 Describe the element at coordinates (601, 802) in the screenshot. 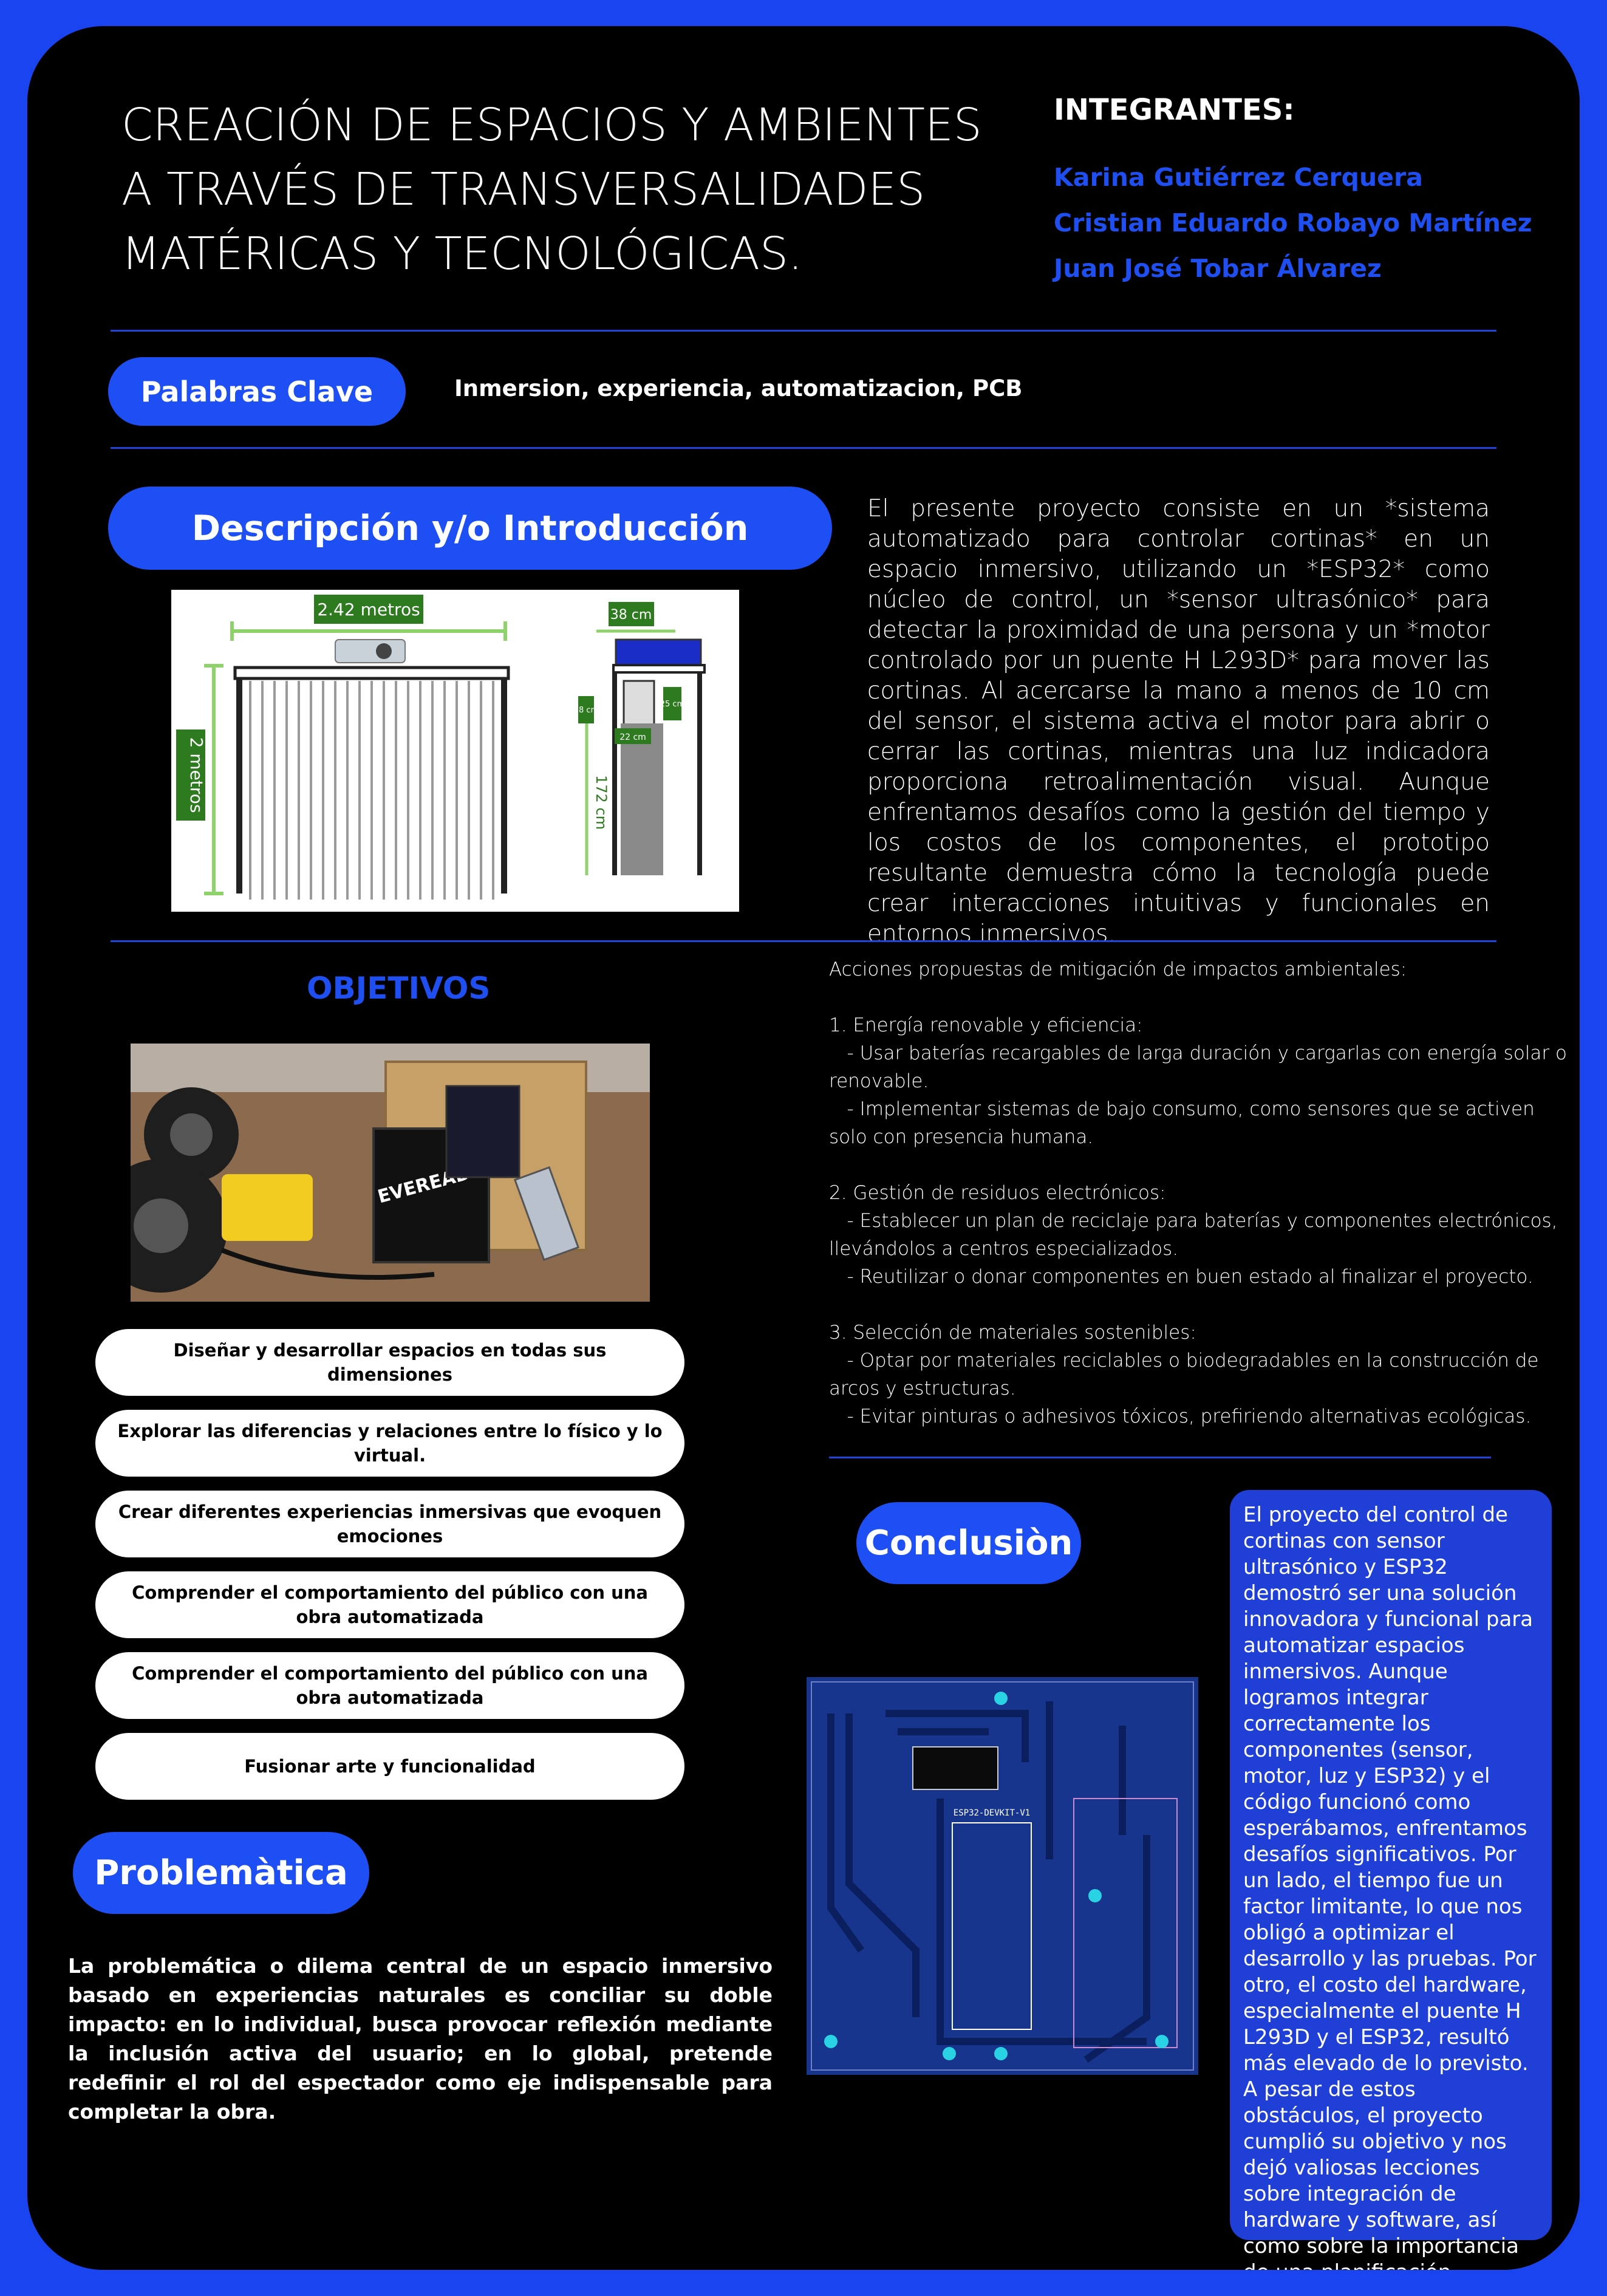

I see `side-height-label: 172 cm` at that location.